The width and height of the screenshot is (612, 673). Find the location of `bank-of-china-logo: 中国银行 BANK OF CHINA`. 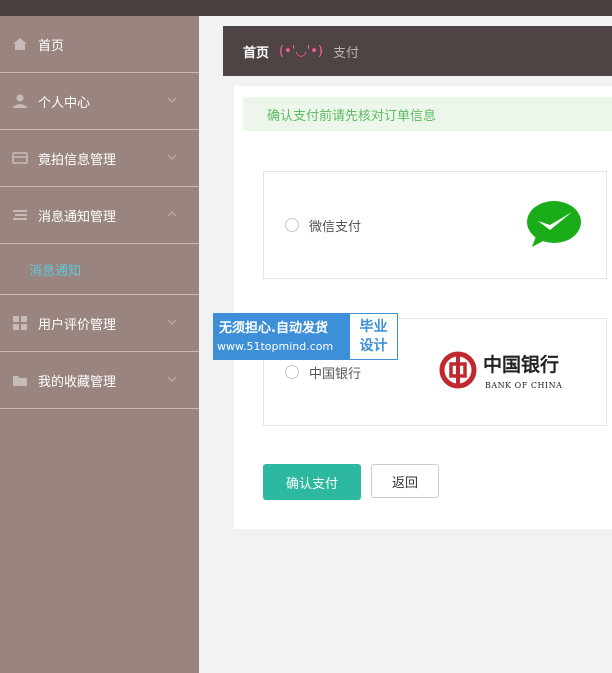

bank-of-china-logo: 中国银行 BANK OF CHINA is located at coordinates (500, 370).